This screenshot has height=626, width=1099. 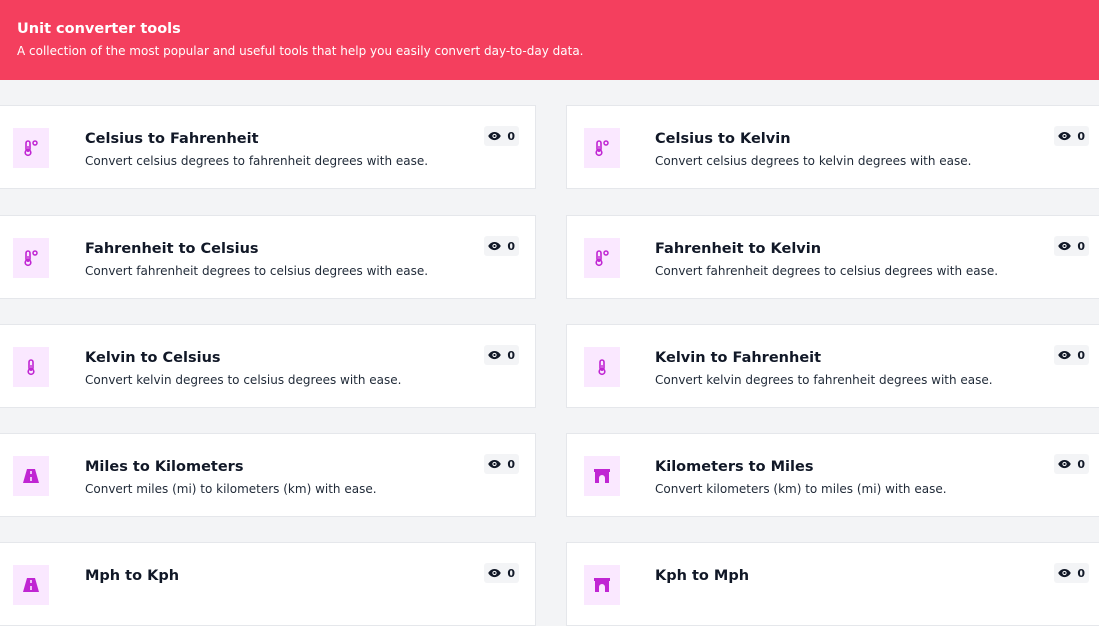 What do you see at coordinates (738, 358) in the screenshot?
I see `tool-title: Kelvin to Fahrenheit` at bounding box center [738, 358].